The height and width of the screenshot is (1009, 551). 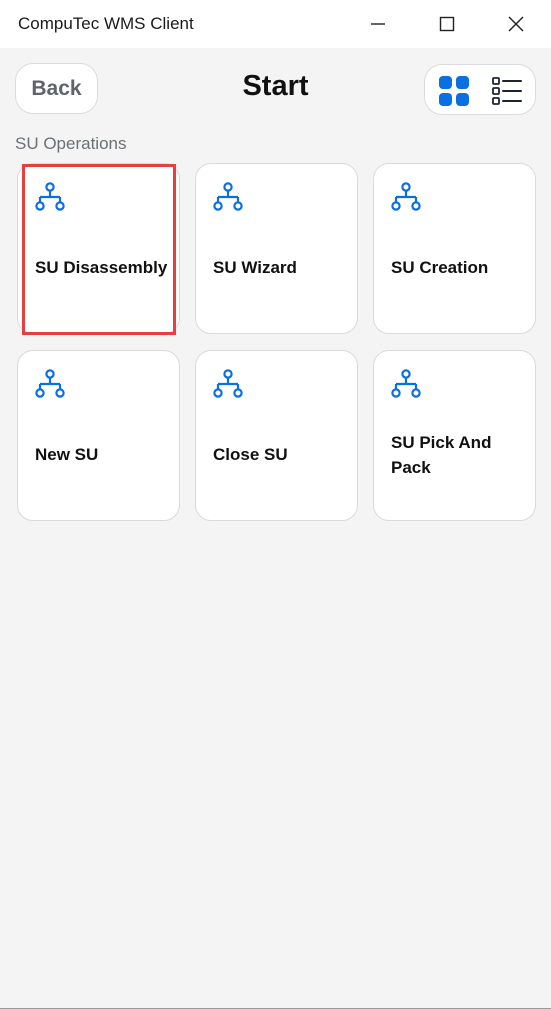 What do you see at coordinates (275, 24) in the screenshot?
I see `title-bar: CompuTec WMS Client` at bounding box center [275, 24].